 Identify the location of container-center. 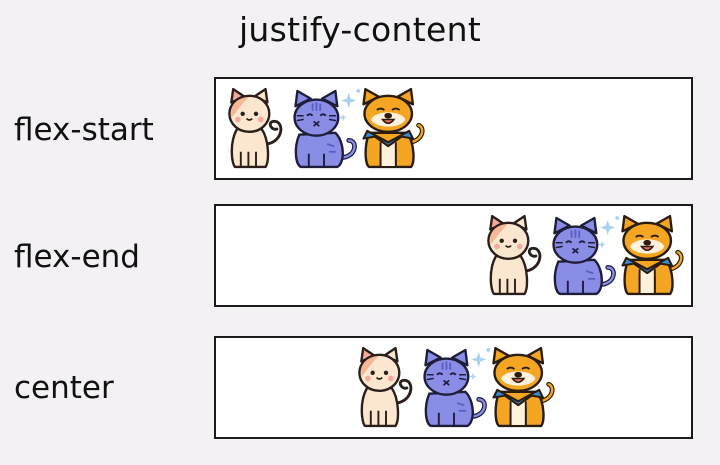
(453, 387).